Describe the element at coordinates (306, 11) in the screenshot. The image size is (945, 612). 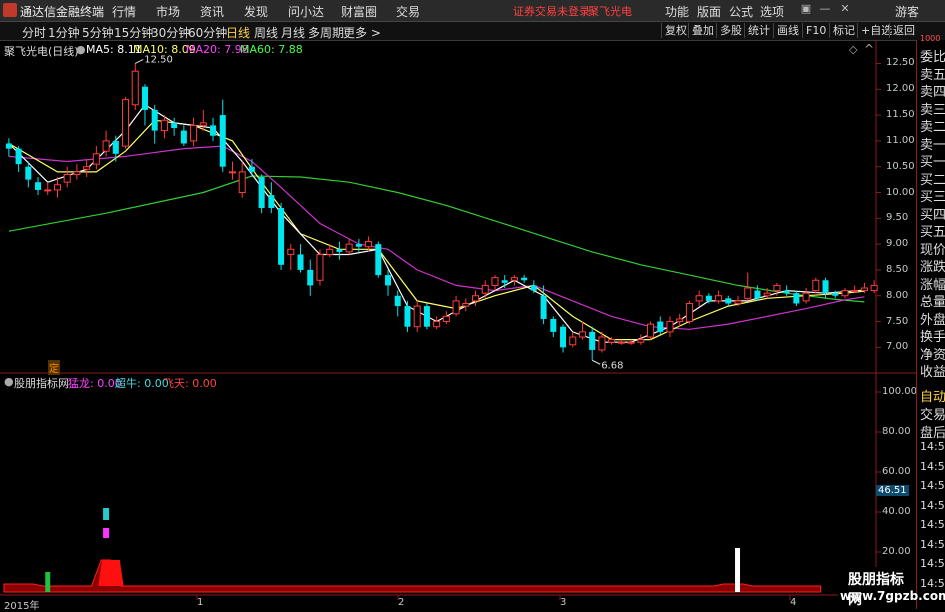
I see `menu-item-wenxiaoda: 问小达` at that location.